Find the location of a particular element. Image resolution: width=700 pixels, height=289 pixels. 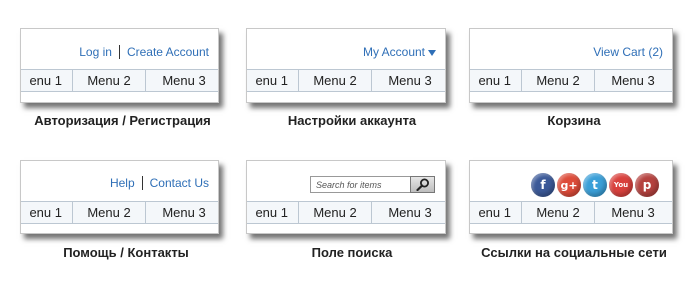

create-account-link: Create Account is located at coordinates (168, 52).